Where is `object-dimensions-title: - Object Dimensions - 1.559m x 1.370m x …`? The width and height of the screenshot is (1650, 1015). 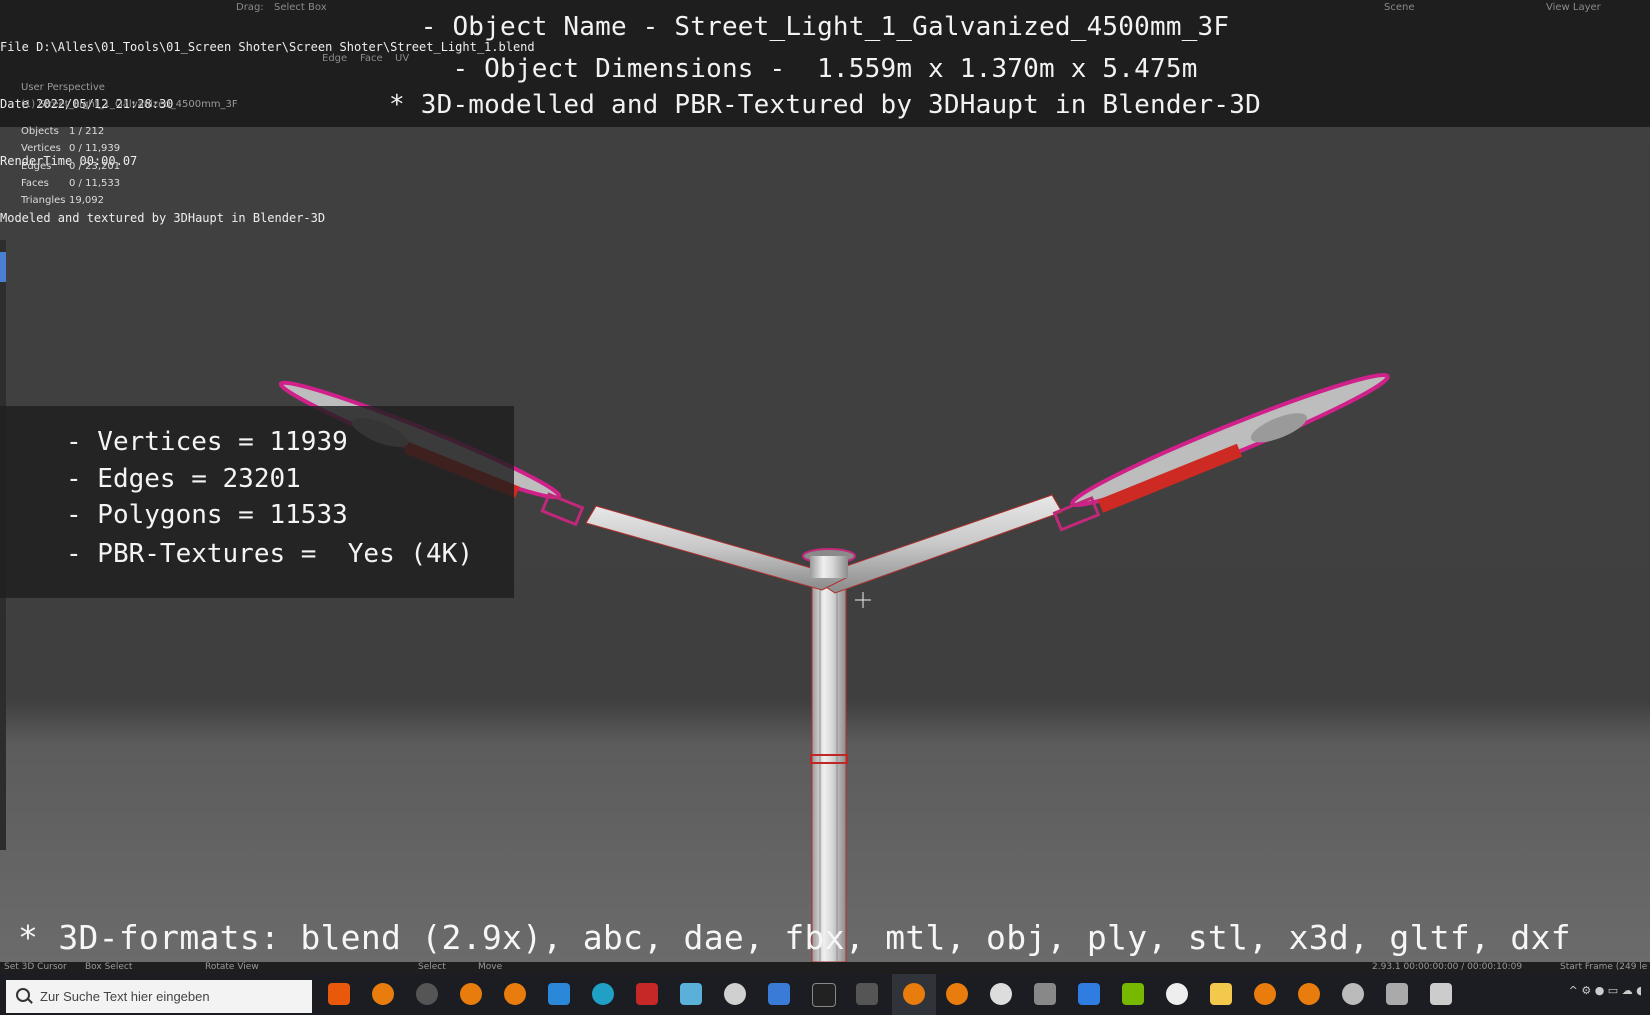
object-dimensions-title: - Object Dimensions - 1.559m x 1.370m x … is located at coordinates (825, 69).